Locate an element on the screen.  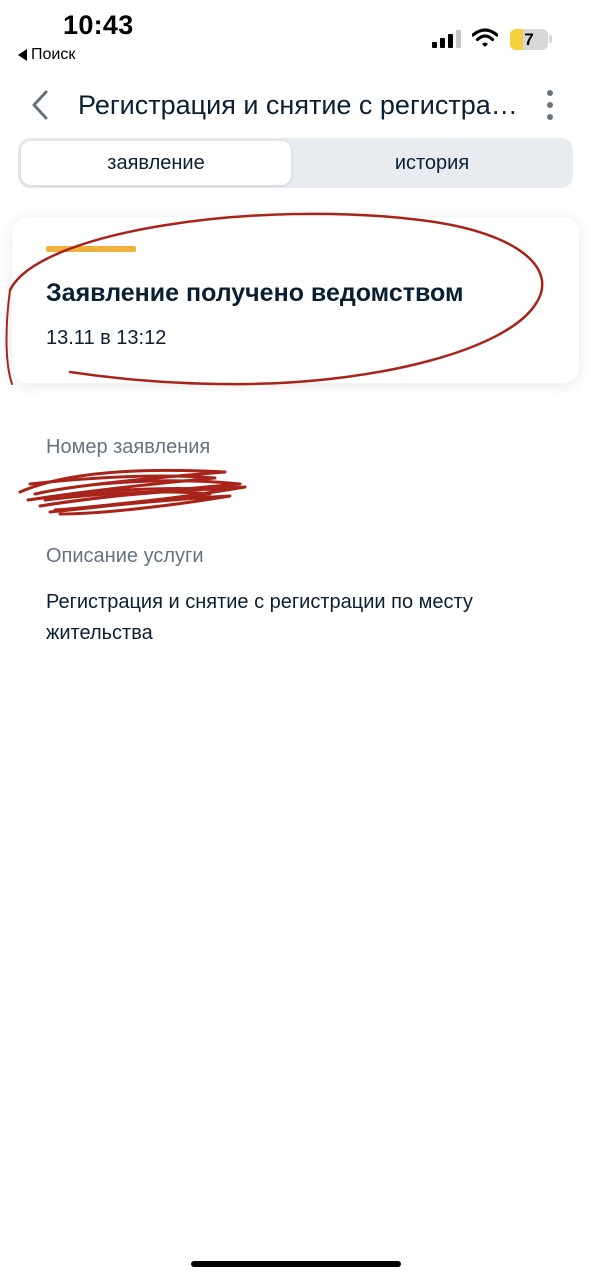
tab-bar: заявление история is located at coordinates (295, 163).